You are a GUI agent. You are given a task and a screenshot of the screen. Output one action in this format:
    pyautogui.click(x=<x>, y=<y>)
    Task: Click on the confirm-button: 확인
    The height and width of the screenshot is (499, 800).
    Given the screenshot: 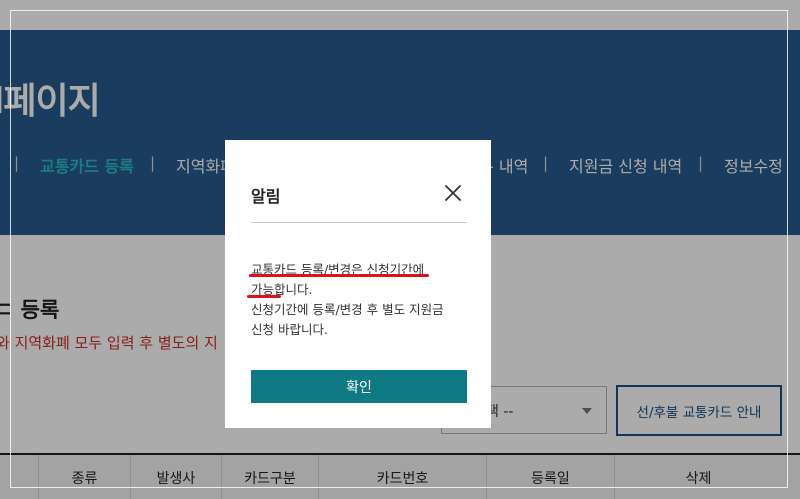 What is the action you would take?
    pyautogui.click(x=359, y=386)
    